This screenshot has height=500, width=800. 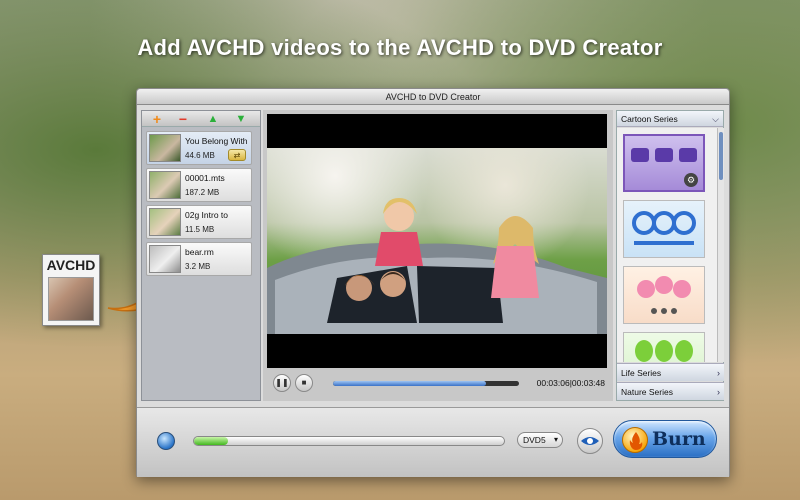 What do you see at coordinates (721, 156) in the screenshot?
I see `scrollbar-thumb` at bounding box center [721, 156].